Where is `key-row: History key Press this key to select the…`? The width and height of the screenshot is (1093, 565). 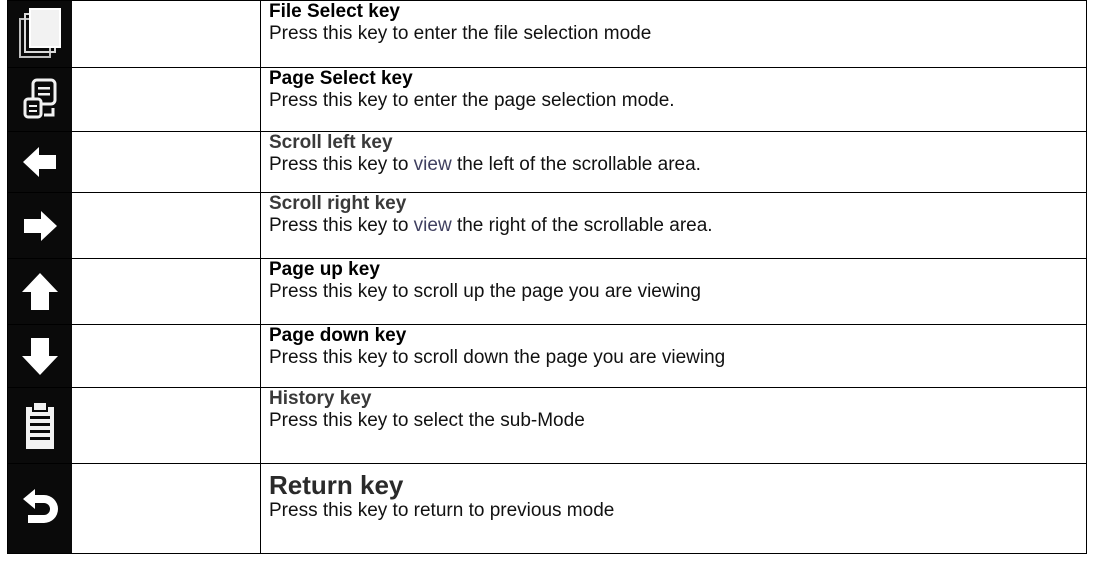
key-row: History key Press this key to select the… is located at coordinates (547, 425).